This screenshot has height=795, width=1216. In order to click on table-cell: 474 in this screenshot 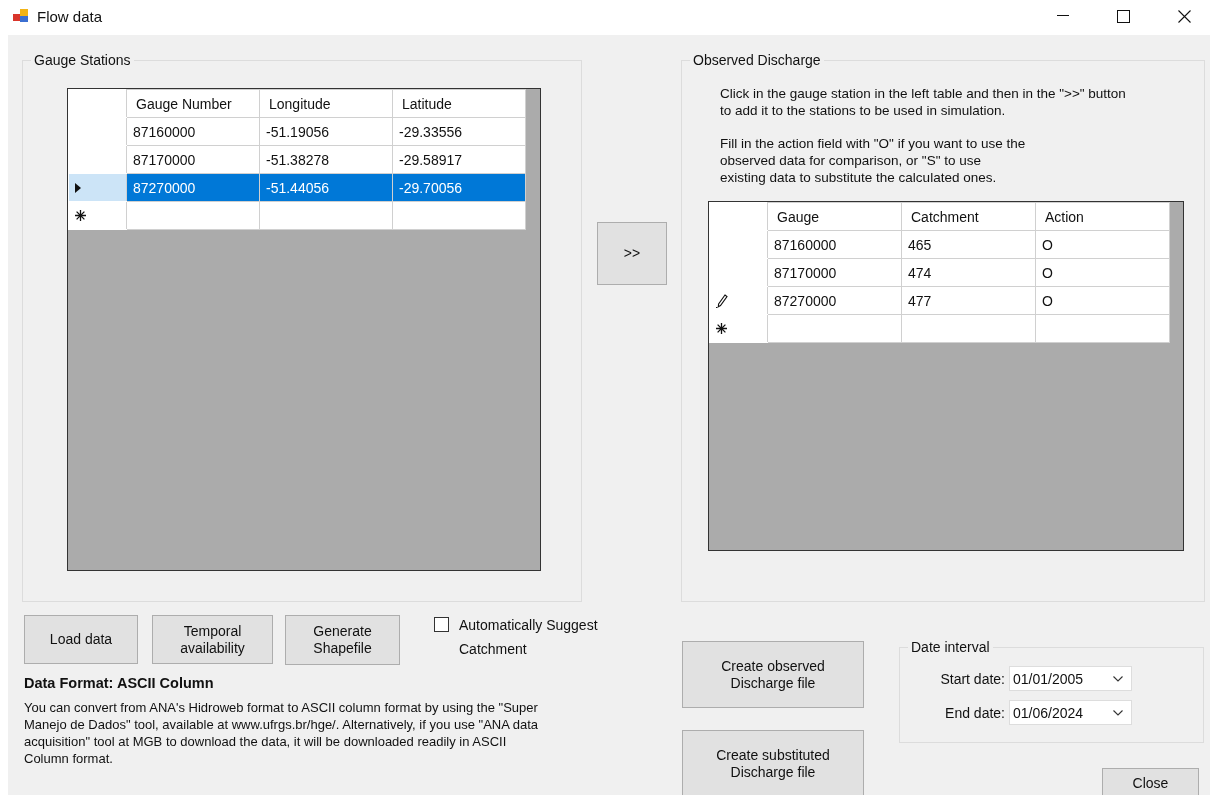, I will do `click(968, 272)`.